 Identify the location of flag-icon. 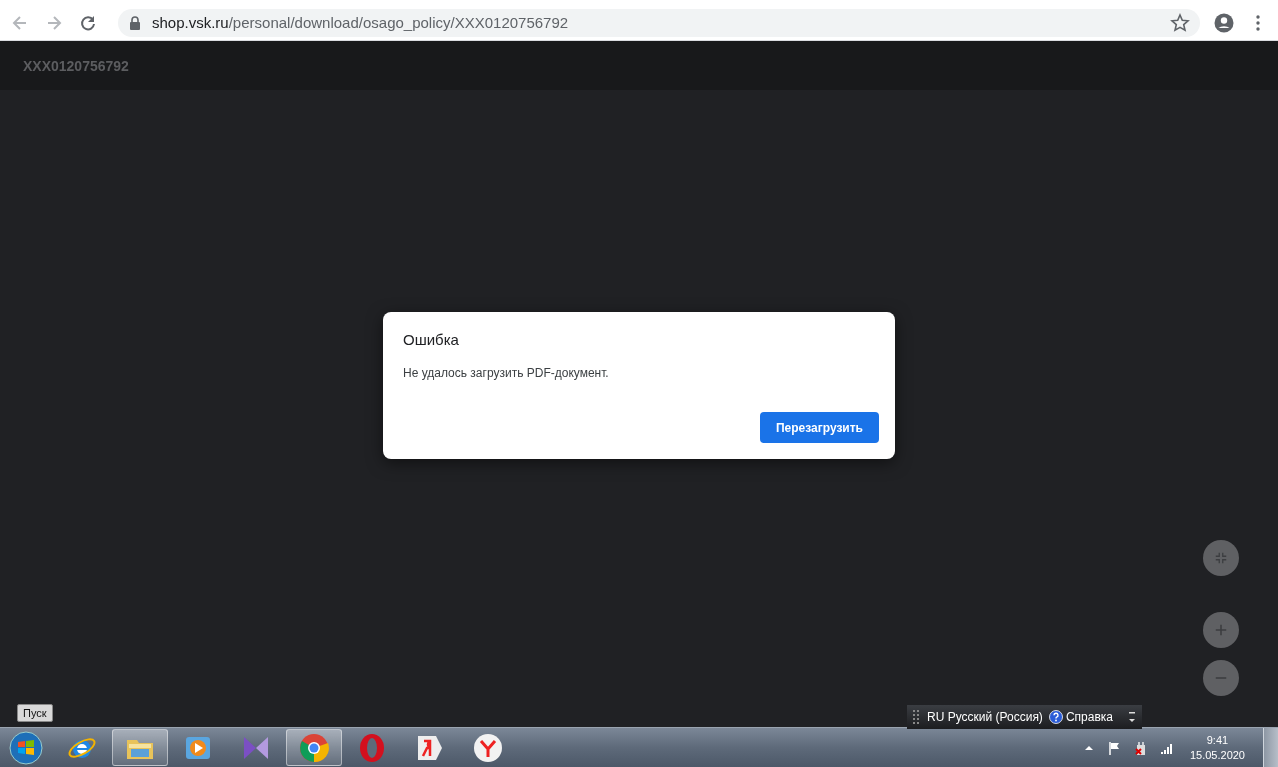
(1114, 747).